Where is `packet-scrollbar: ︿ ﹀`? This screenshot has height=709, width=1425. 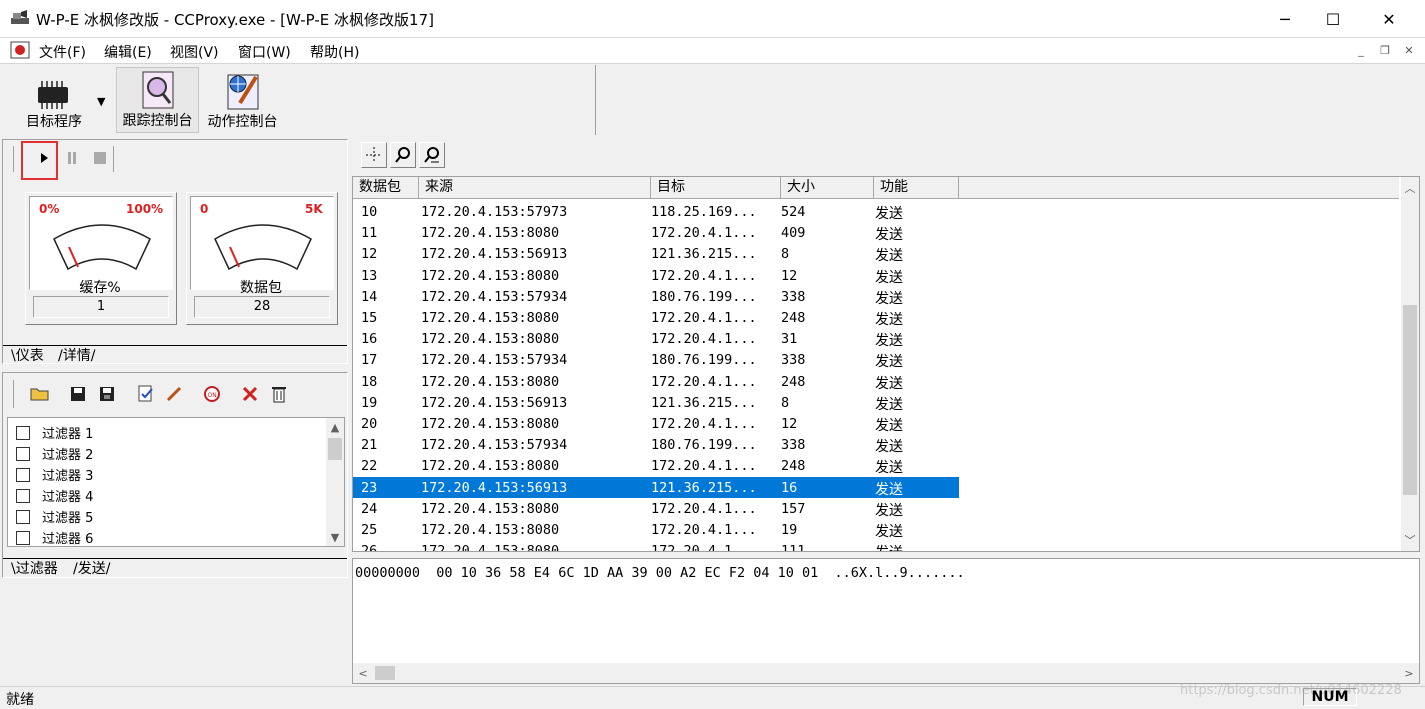 packet-scrollbar: ︿ ﹀ is located at coordinates (1410, 364).